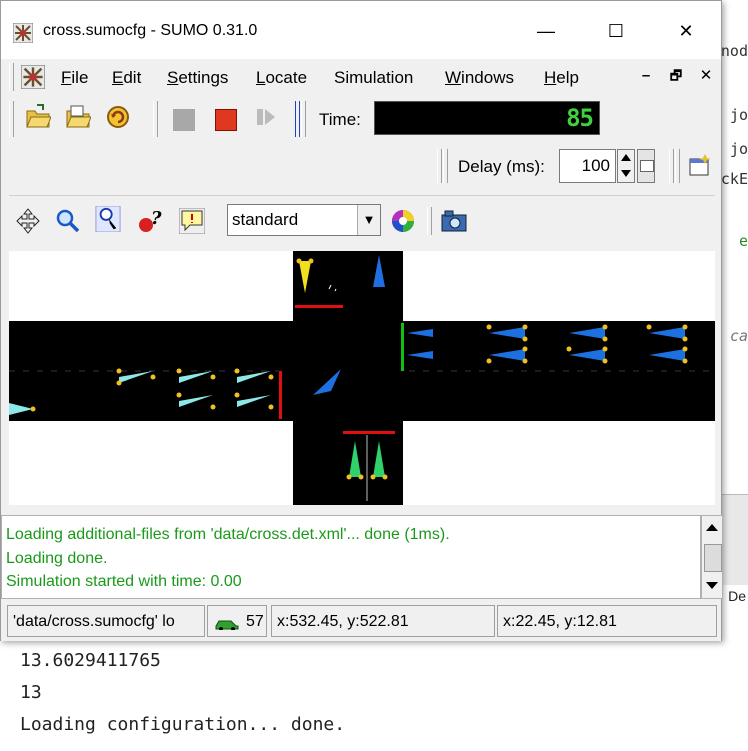 The width and height of the screenshot is (748, 751). I want to click on delay-input: 100, so click(587, 166).